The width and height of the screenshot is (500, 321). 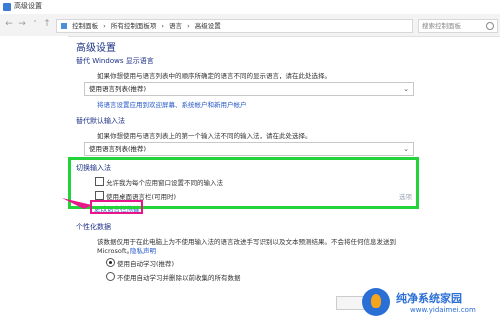 What do you see at coordinates (204, 136) in the screenshot?
I see `input-method-desc: 如果你想使用与语言列表上的第一个输入法不同的输入法，请在此处选择。` at bounding box center [204, 136].